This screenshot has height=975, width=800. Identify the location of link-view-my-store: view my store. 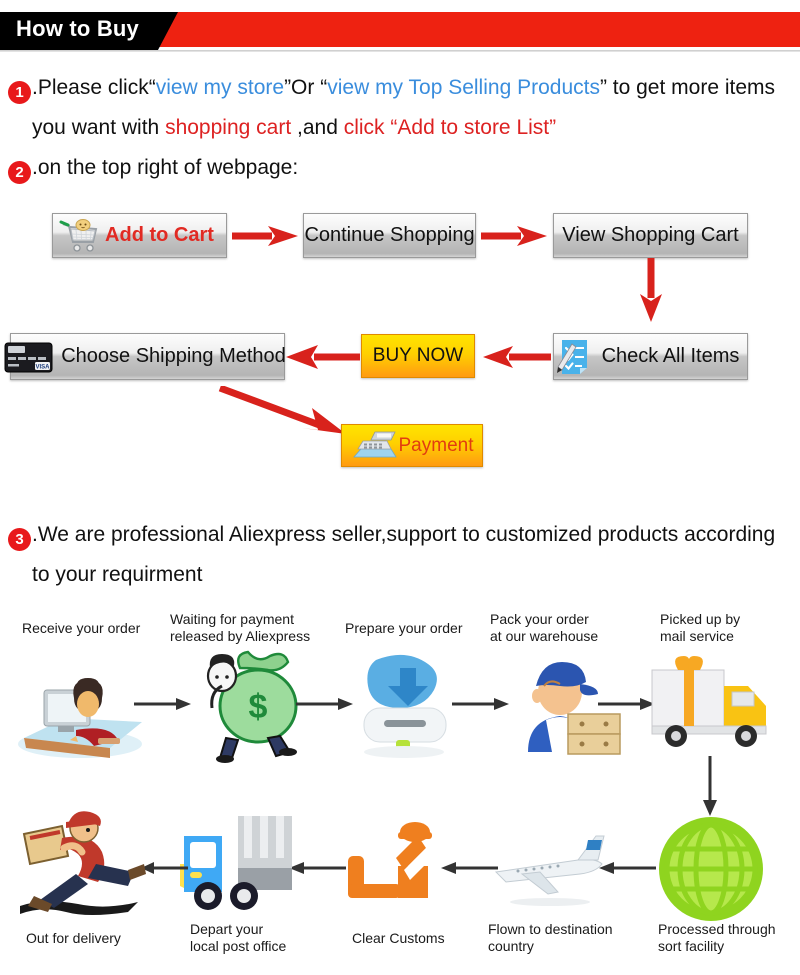
(220, 87).